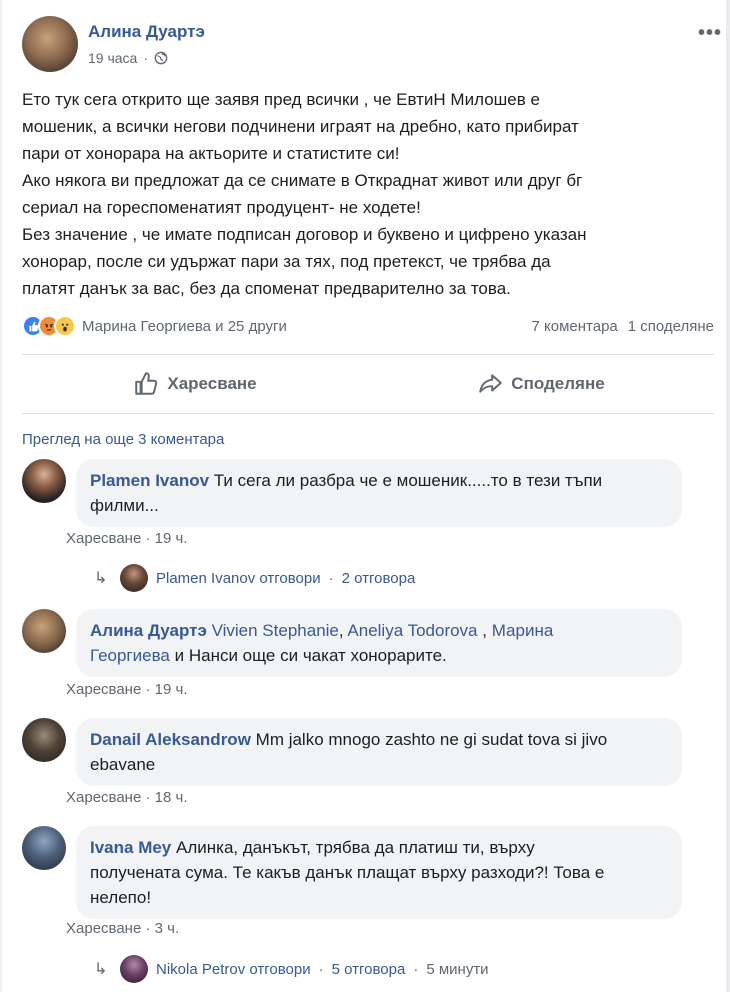 The image size is (730, 992). What do you see at coordinates (212, 383) in the screenshot?
I see `like-button-label: Харесване` at bounding box center [212, 383].